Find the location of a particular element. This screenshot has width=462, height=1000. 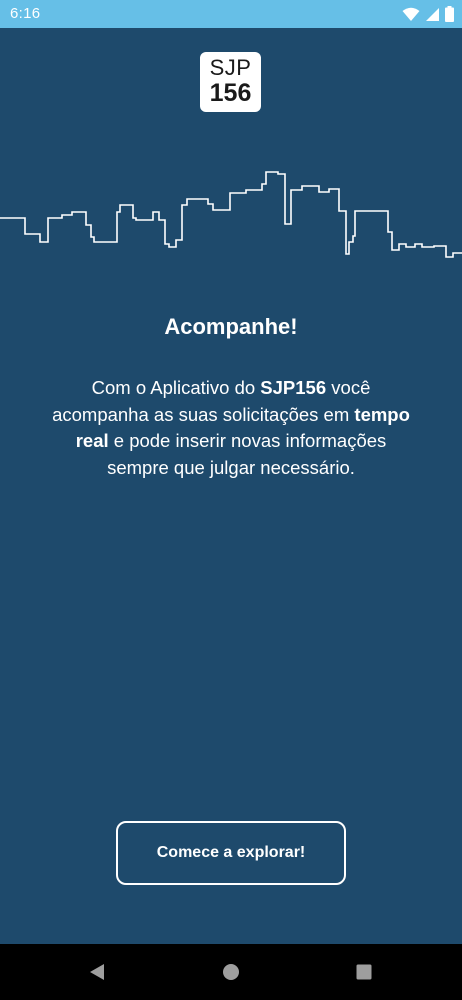

logo-line-1: SJP is located at coordinates (230, 67).